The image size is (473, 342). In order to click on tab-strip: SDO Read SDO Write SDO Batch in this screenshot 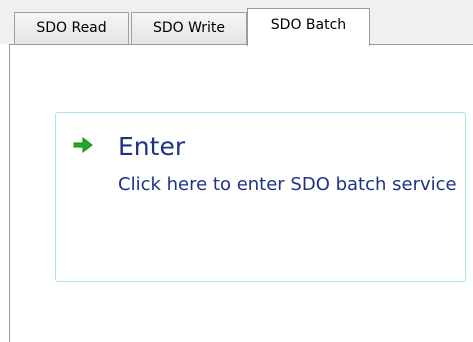, I will do `click(236, 23)`.